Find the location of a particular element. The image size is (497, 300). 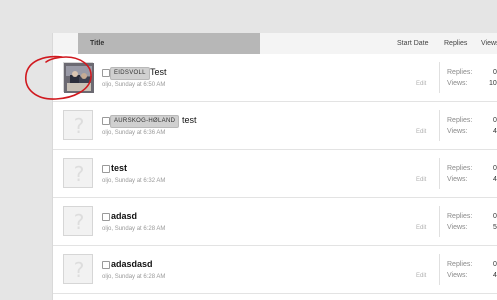

thread-meta: oljo, Sunday at 6:50 AM is located at coordinates (134, 85).